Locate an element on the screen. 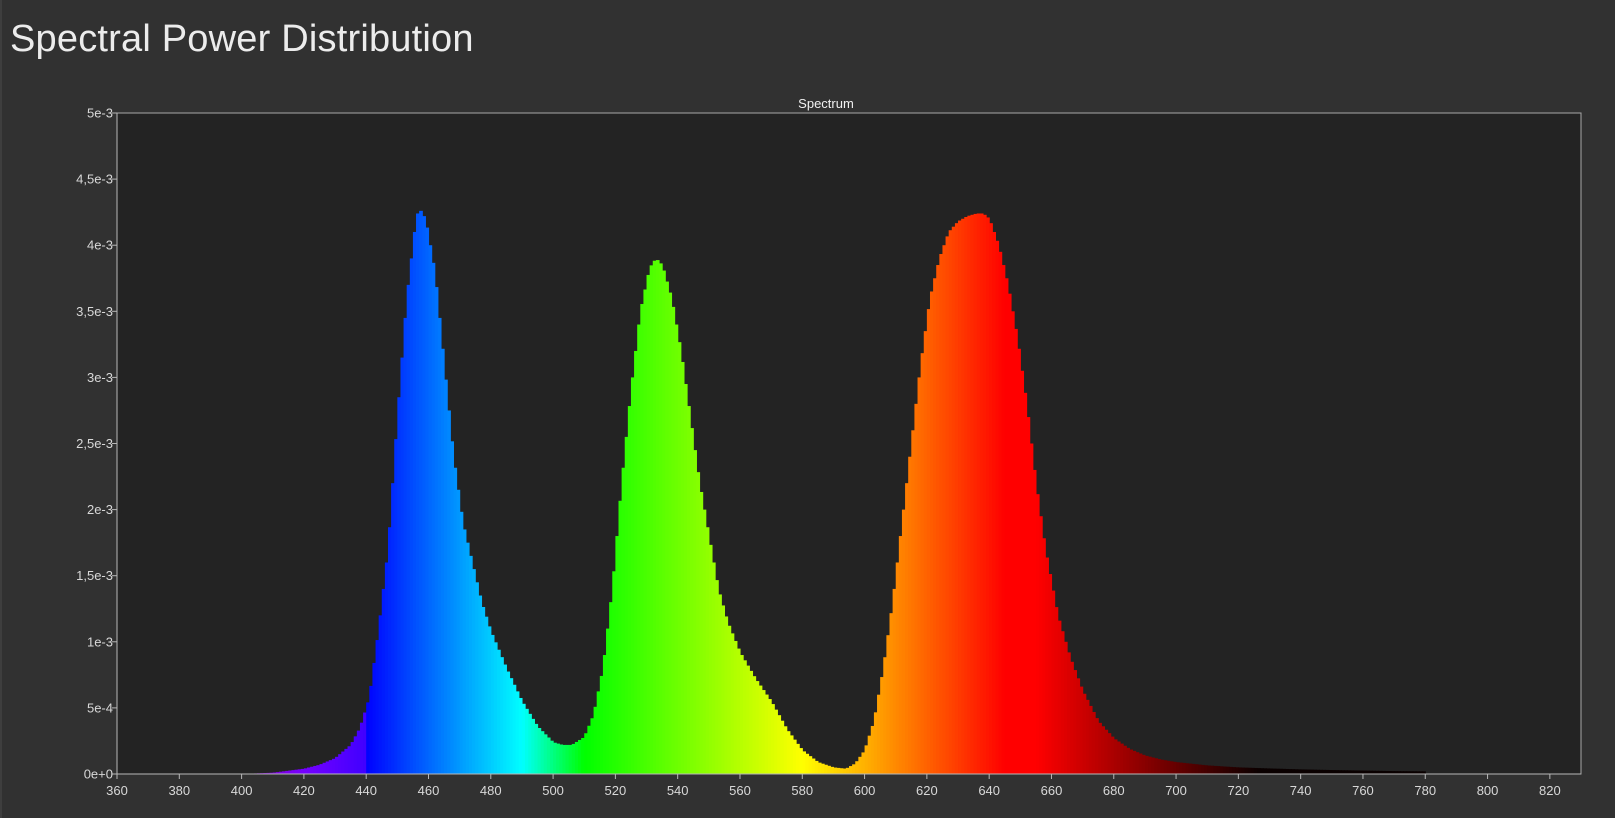  x-tick-label: 600 is located at coordinates (865, 790).